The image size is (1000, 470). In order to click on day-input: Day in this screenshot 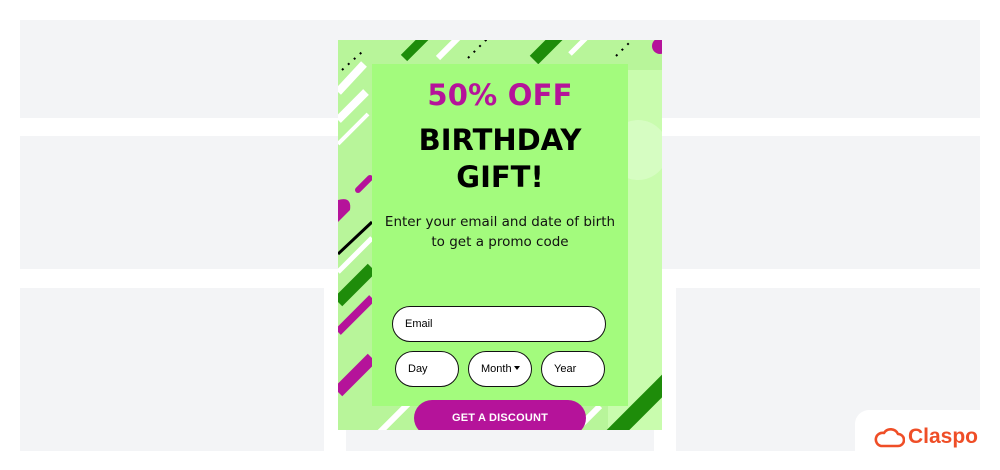, I will do `click(427, 369)`.